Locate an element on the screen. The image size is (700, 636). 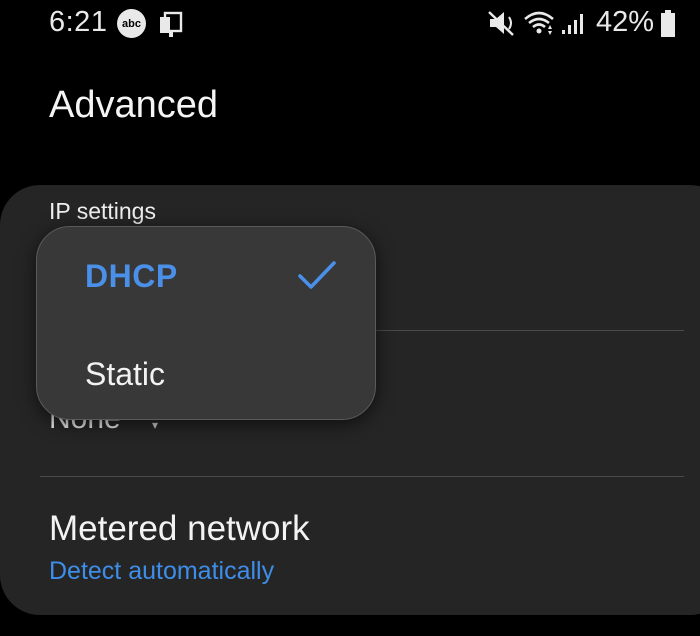
mute-icon is located at coordinates (501, 23).